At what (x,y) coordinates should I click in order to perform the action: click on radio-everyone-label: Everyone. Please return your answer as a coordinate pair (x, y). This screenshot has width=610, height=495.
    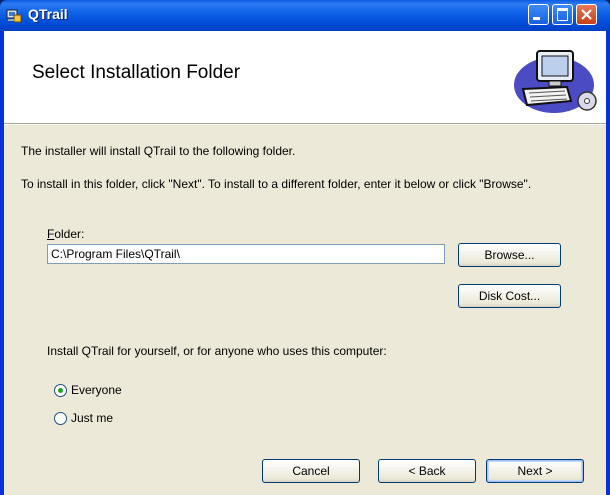
    Looking at the image, I should click on (96, 390).